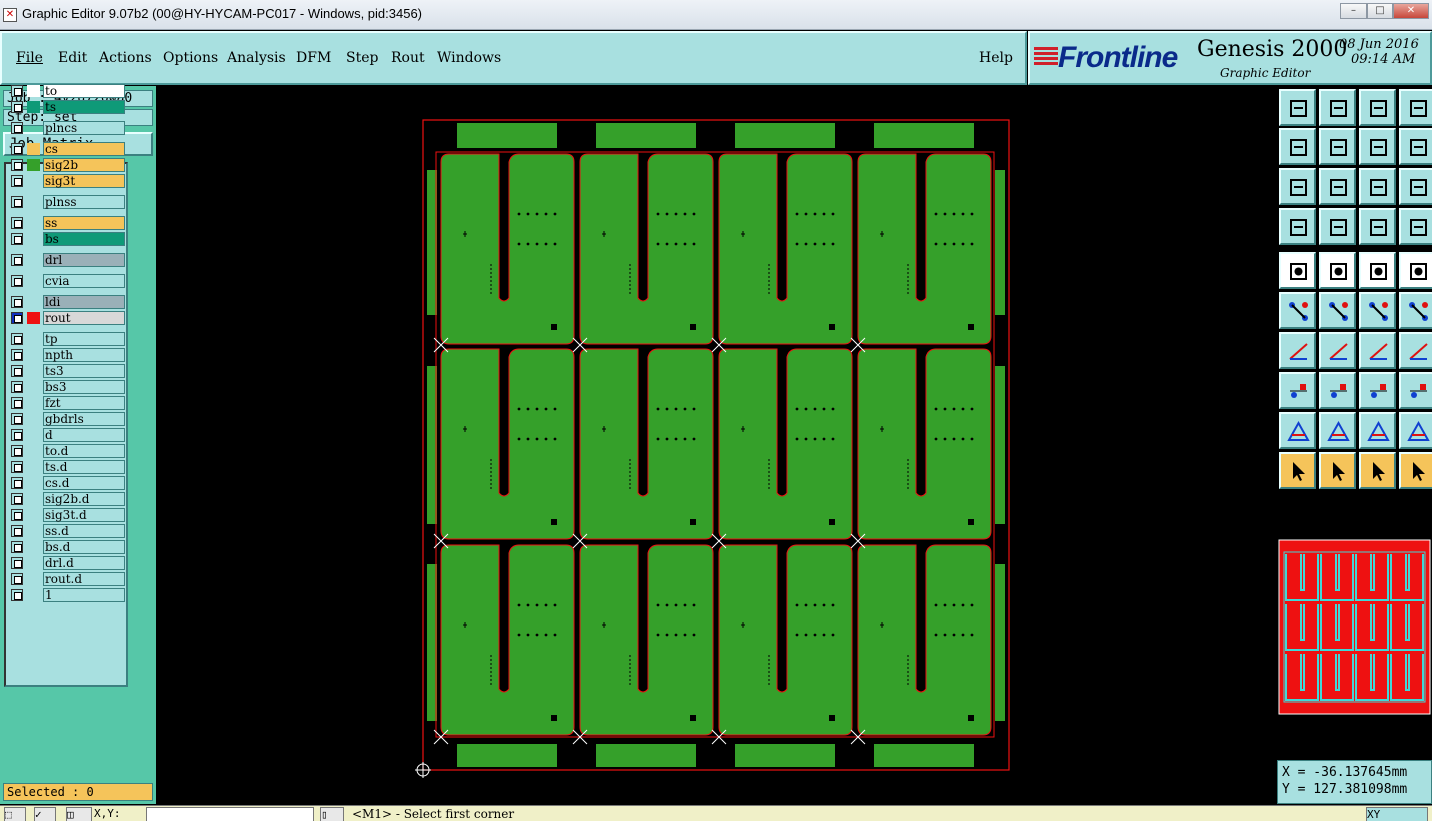 The height and width of the screenshot is (821, 1432). I want to click on menu-rout: Rout, so click(408, 58).